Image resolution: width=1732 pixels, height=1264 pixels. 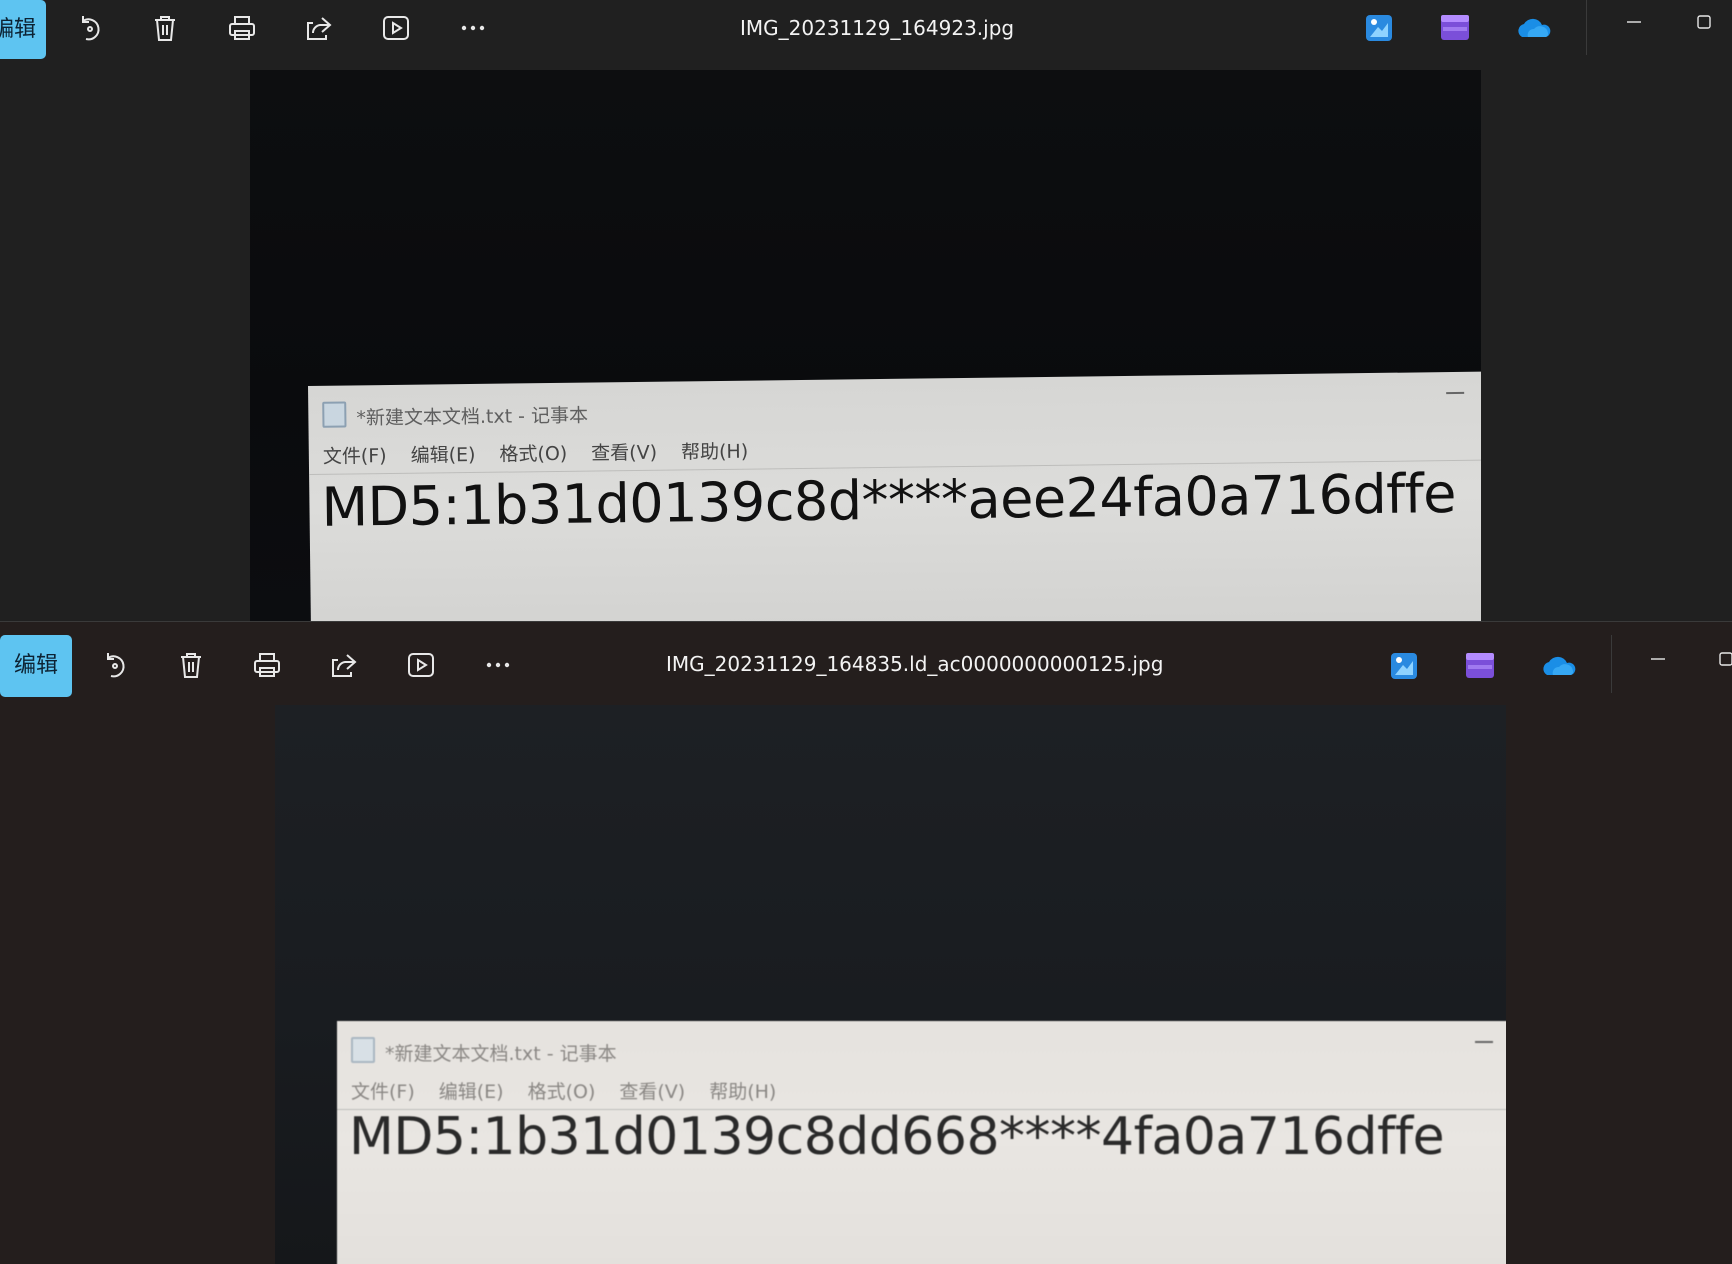 I want to click on md5-text: MD5:1b31d0139c8d****aee24fa0a716dffe, so click(x=889, y=500).